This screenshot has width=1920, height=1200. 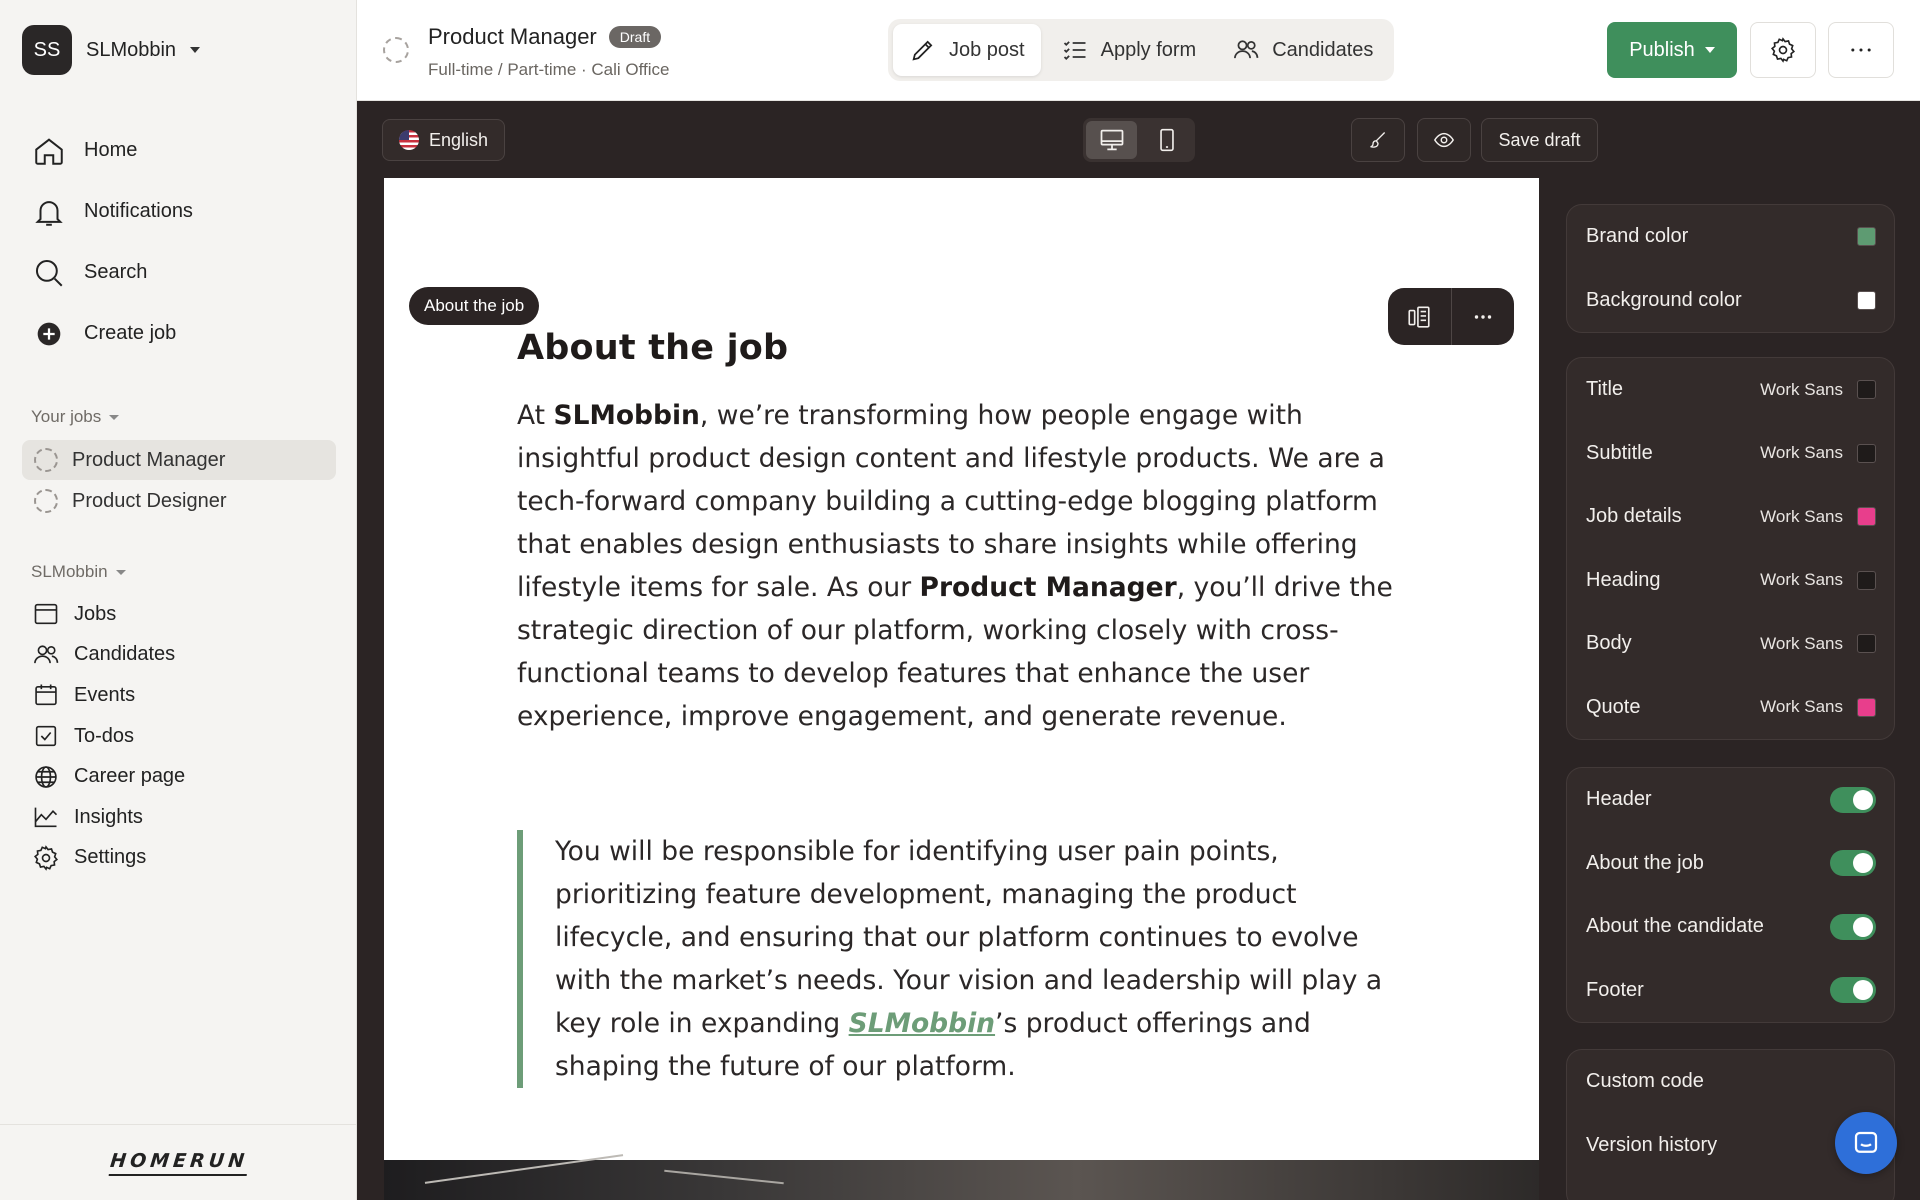 What do you see at coordinates (922, 1023) in the screenshot?
I see `brand-link: SLMobbin` at bounding box center [922, 1023].